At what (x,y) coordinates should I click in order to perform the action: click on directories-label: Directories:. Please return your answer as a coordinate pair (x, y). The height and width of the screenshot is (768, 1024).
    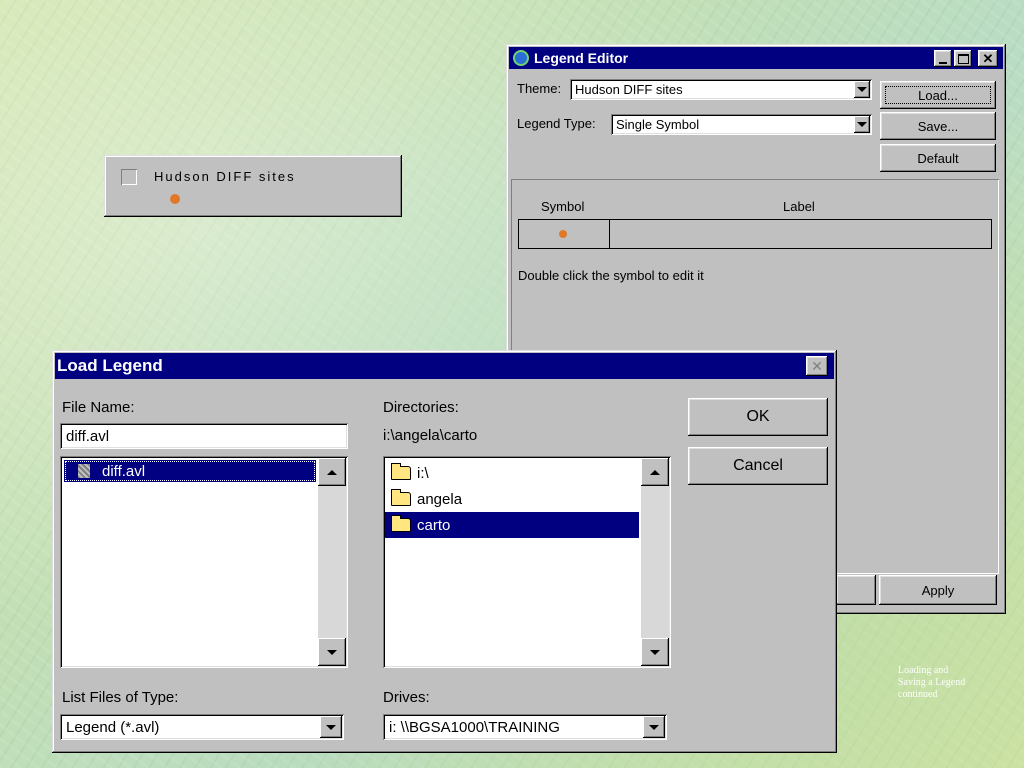
    Looking at the image, I should click on (421, 407).